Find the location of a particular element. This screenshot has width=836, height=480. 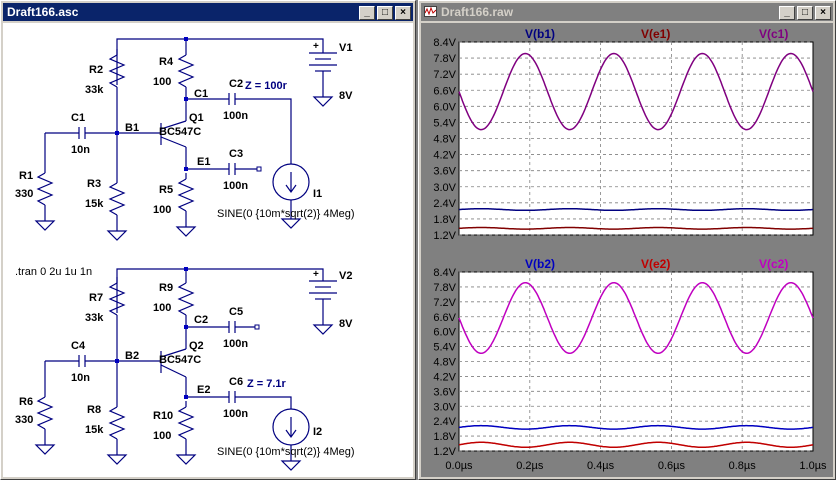

waveform-close-button: × is located at coordinates (823, 13).